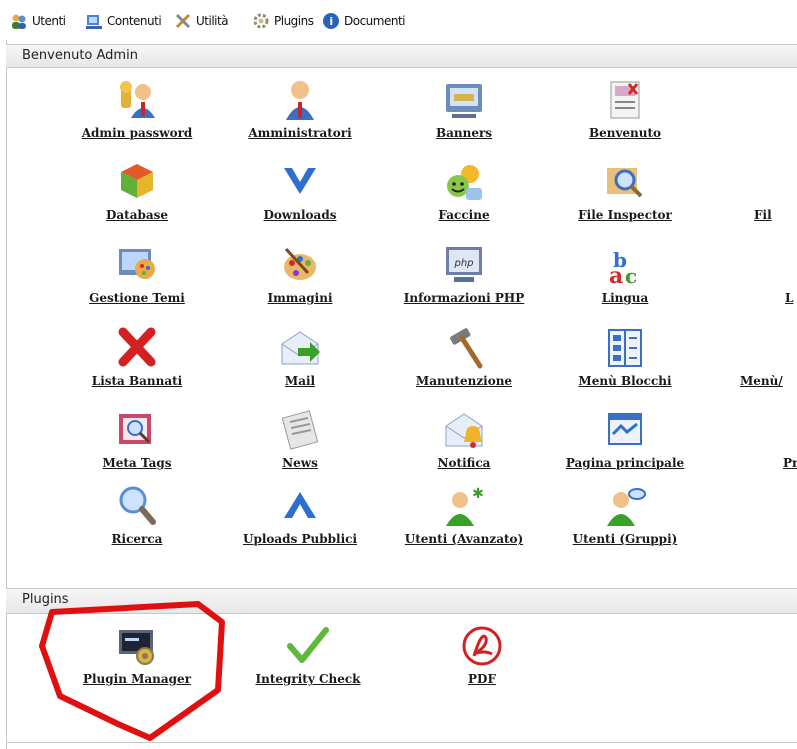 The width and height of the screenshot is (797, 749). Describe the element at coordinates (625, 463) in the screenshot. I see `tile-label: Pagina principale` at that location.